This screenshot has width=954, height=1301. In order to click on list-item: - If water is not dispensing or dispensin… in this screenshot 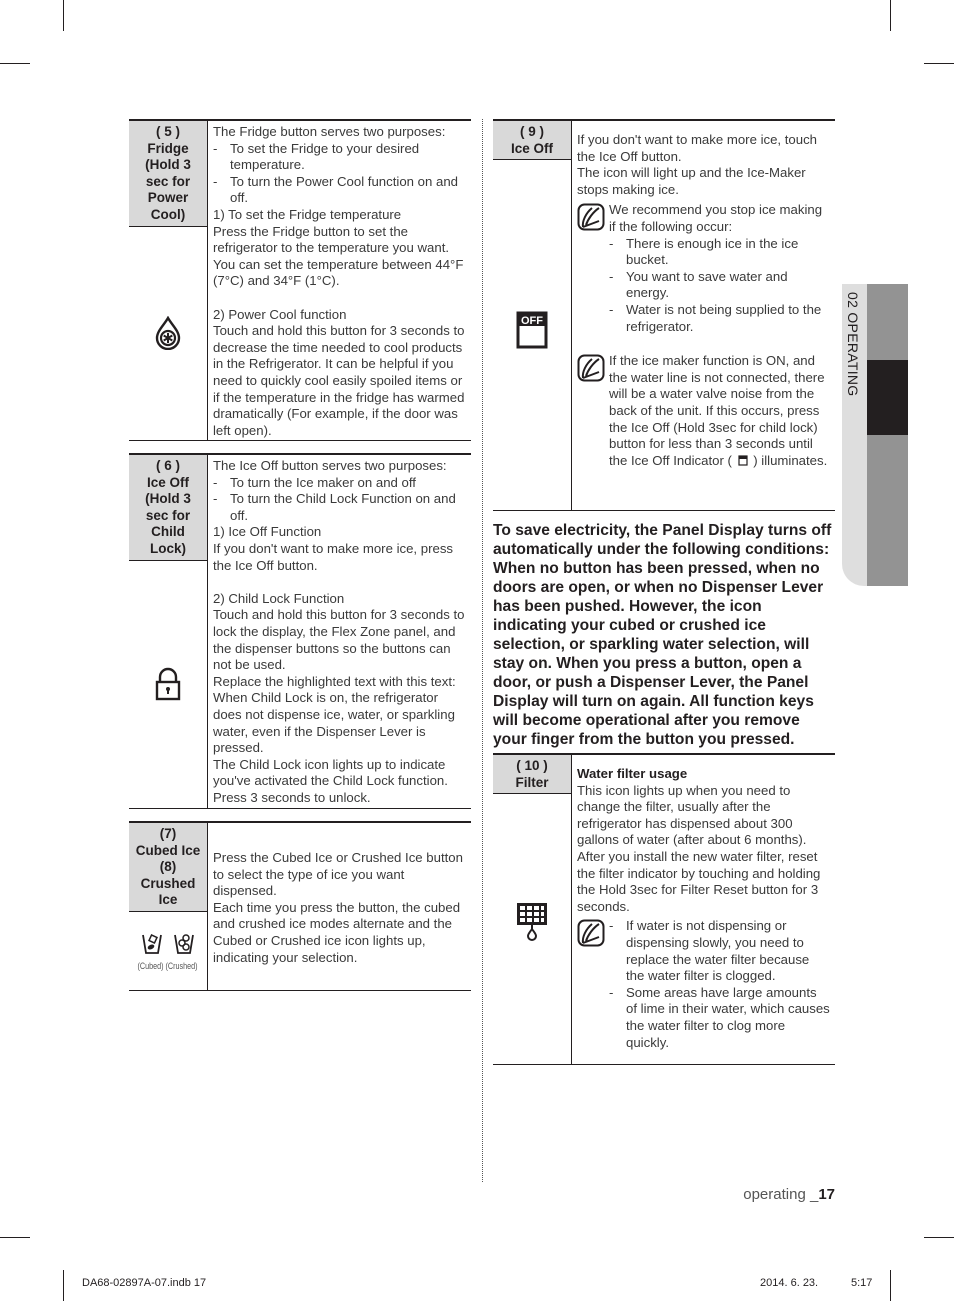, I will do `click(709, 951)`.